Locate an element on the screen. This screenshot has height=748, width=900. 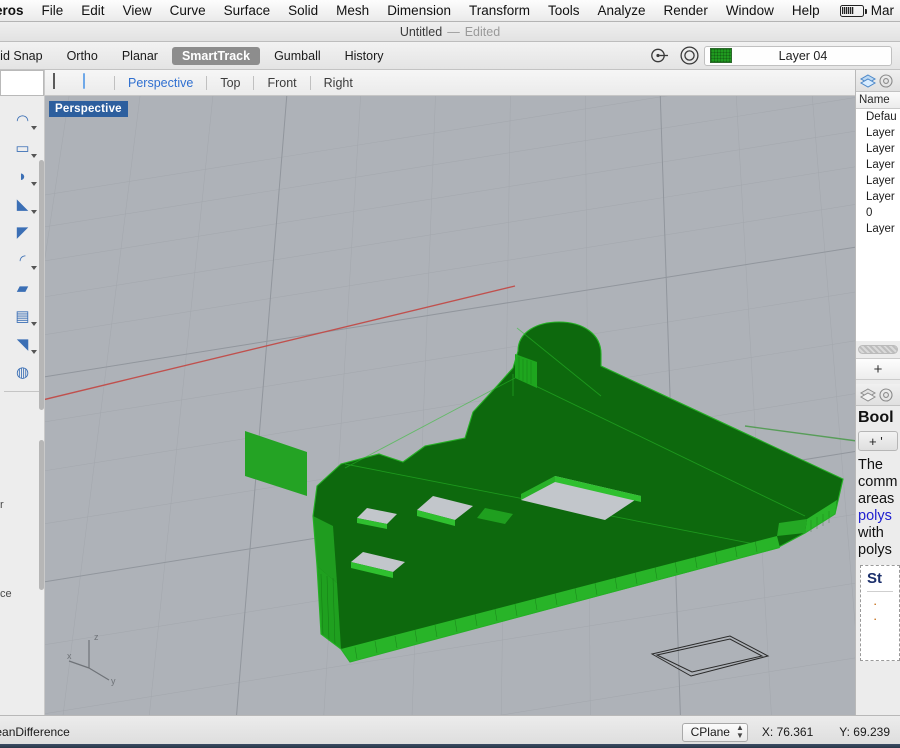
help-link: polys is located at coordinates (879, 516).